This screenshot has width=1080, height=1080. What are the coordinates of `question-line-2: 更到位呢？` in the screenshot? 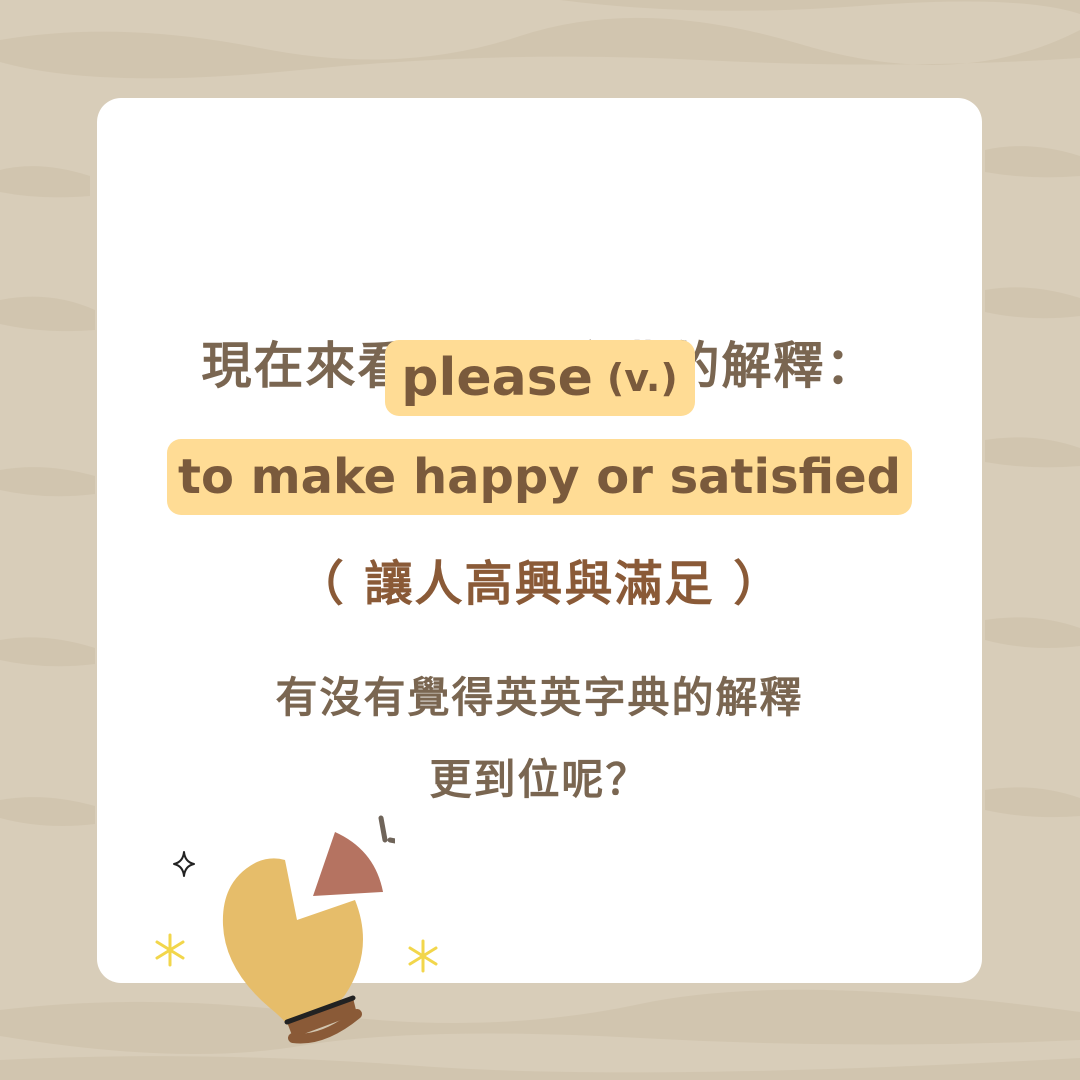 It's located at (539, 779).